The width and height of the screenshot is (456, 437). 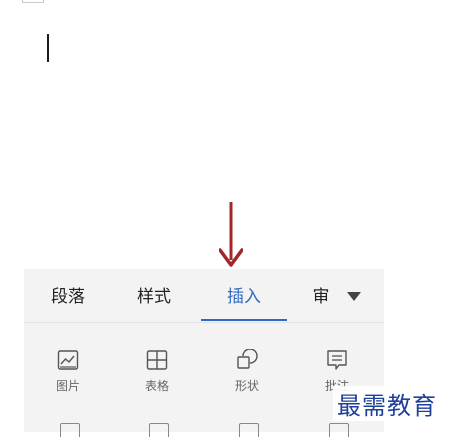 What do you see at coordinates (247, 371) in the screenshot?
I see `insert-shape-button: 形状` at bounding box center [247, 371].